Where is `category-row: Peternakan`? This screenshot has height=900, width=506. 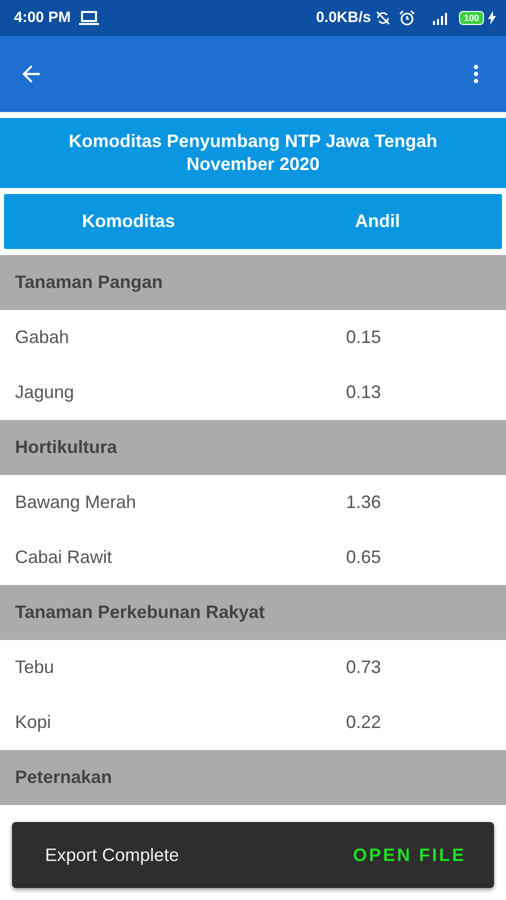 category-row: Peternakan is located at coordinates (253, 777).